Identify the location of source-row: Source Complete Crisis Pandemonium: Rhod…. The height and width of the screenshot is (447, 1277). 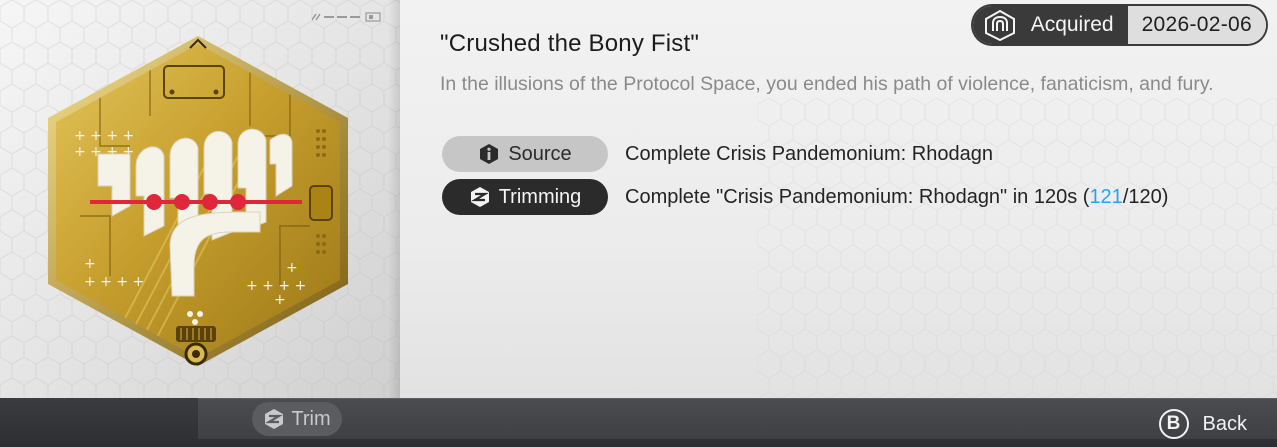
(717, 154).